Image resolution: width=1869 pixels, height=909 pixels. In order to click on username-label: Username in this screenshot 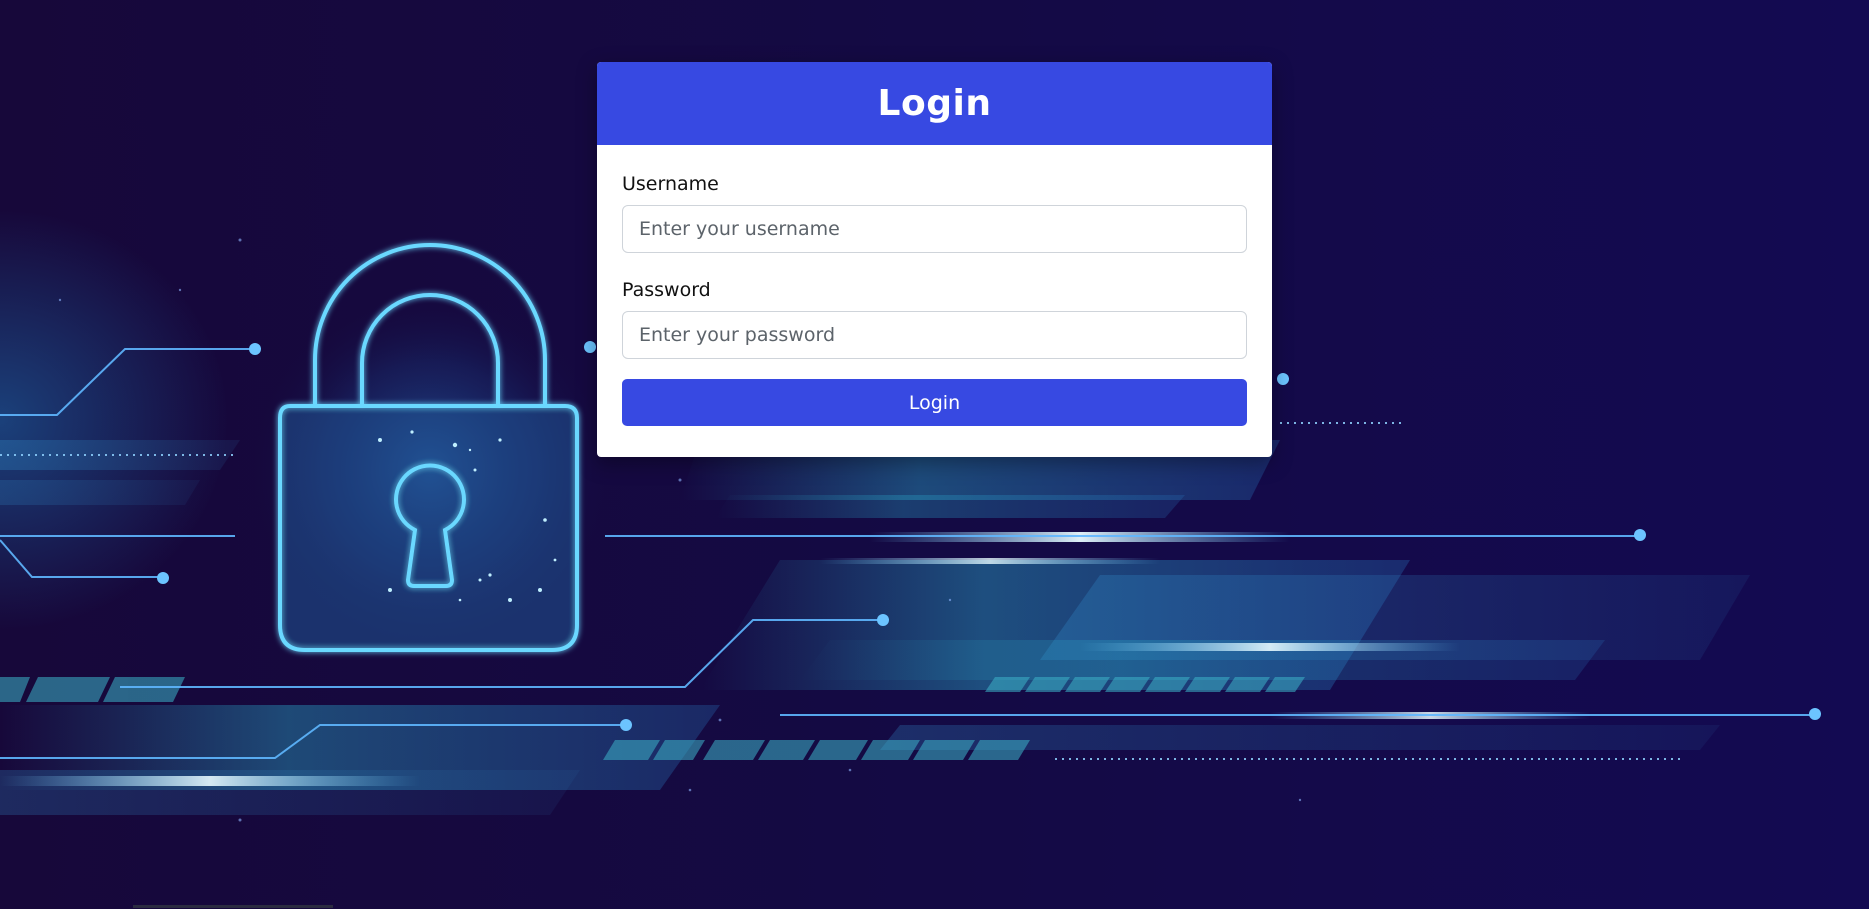, I will do `click(670, 184)`.